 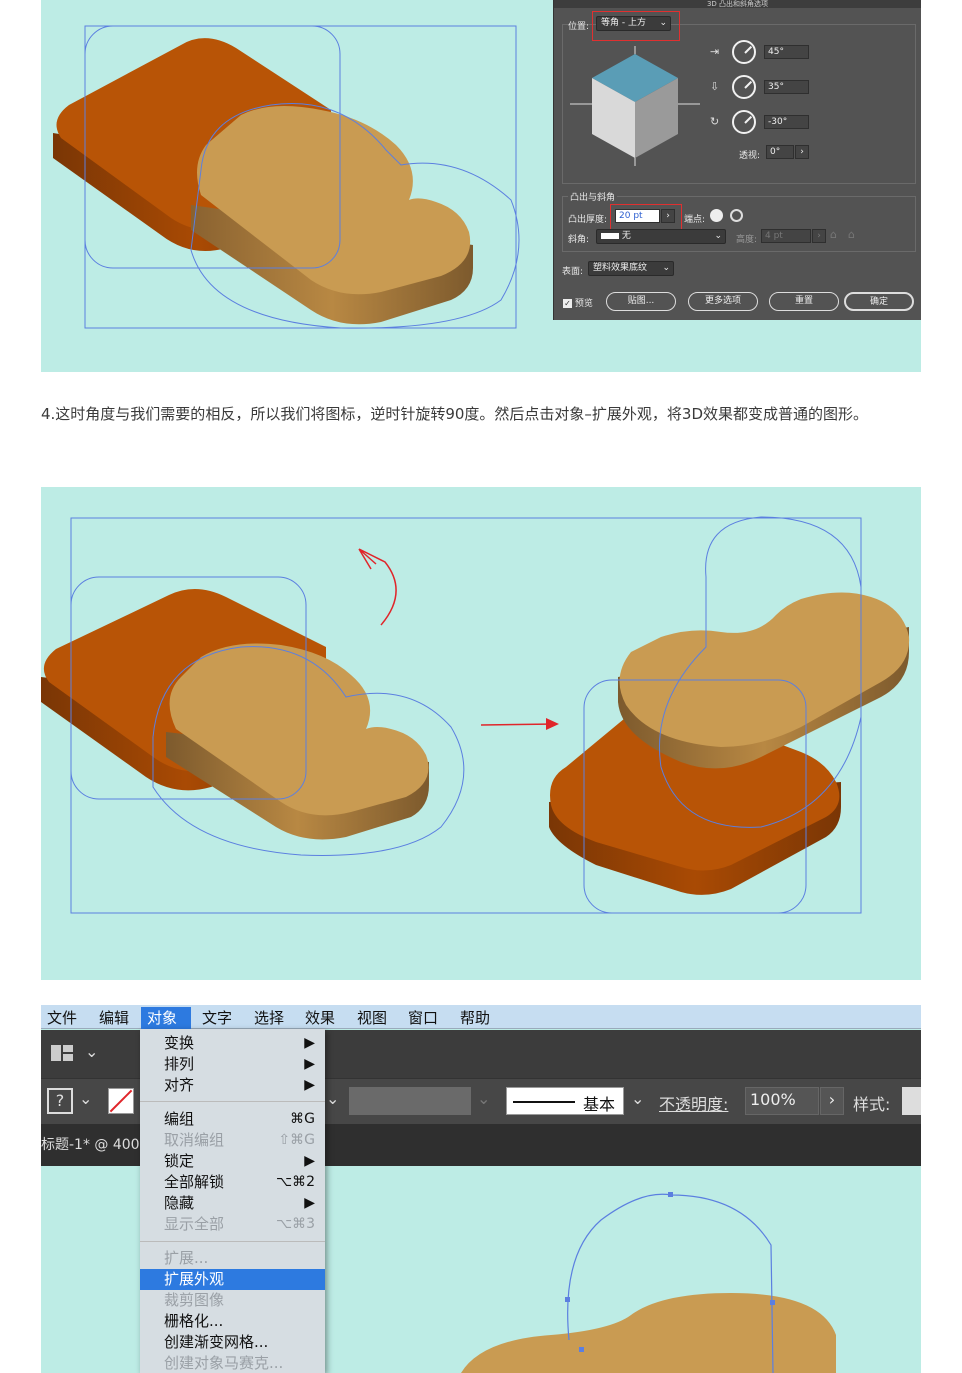 I want to click on preview-checkbox: ✓ 预览, so click(x=578, y=302).